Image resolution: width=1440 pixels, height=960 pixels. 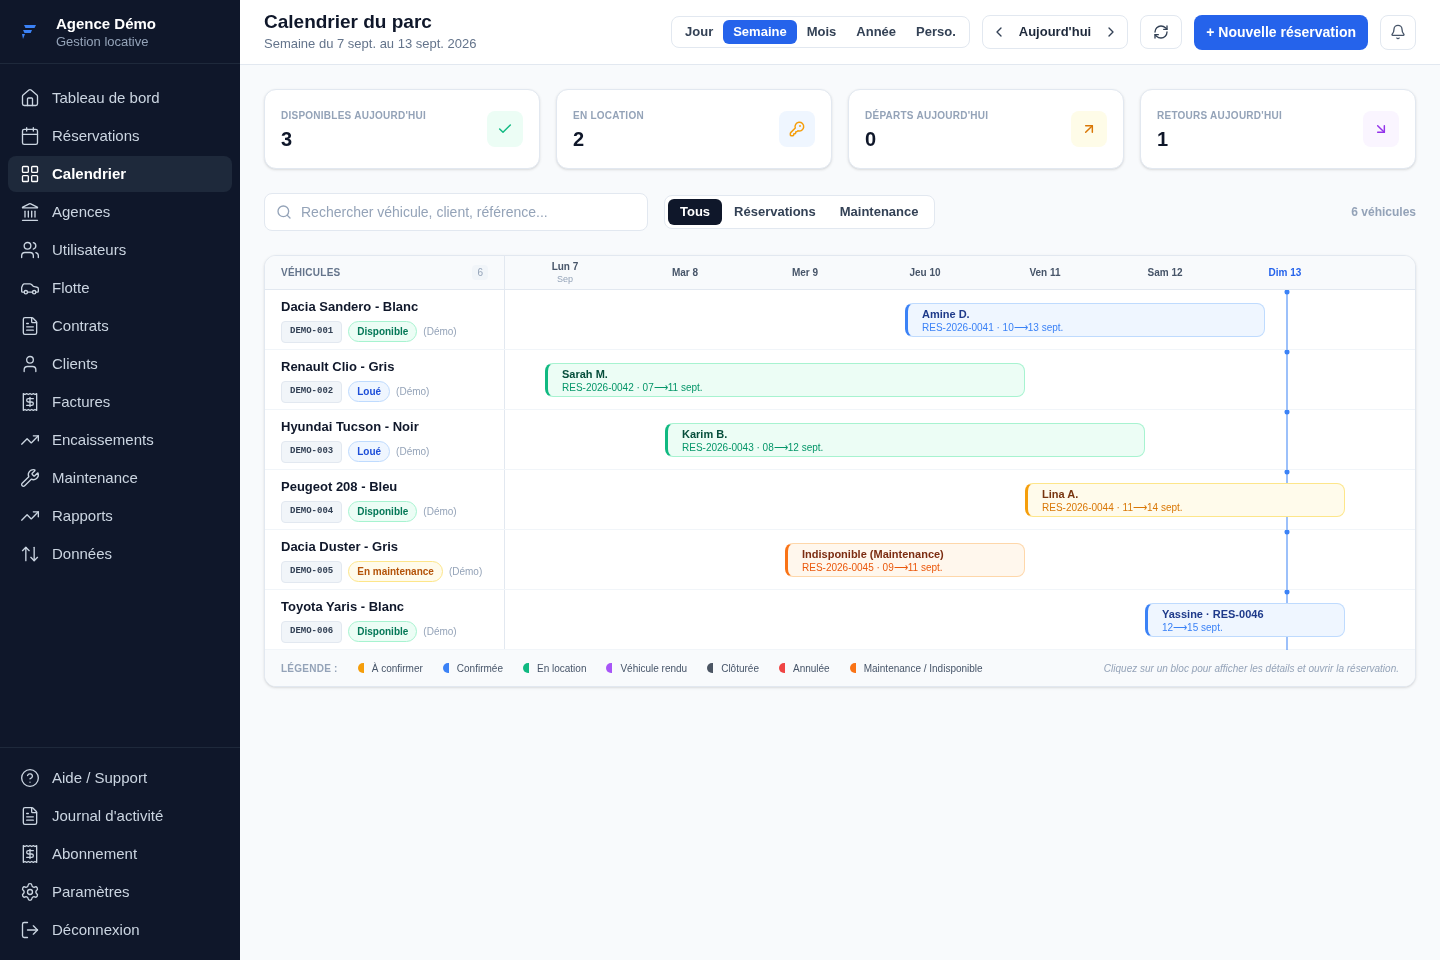 I want to click on home-icon, so click(x=30, y=98).